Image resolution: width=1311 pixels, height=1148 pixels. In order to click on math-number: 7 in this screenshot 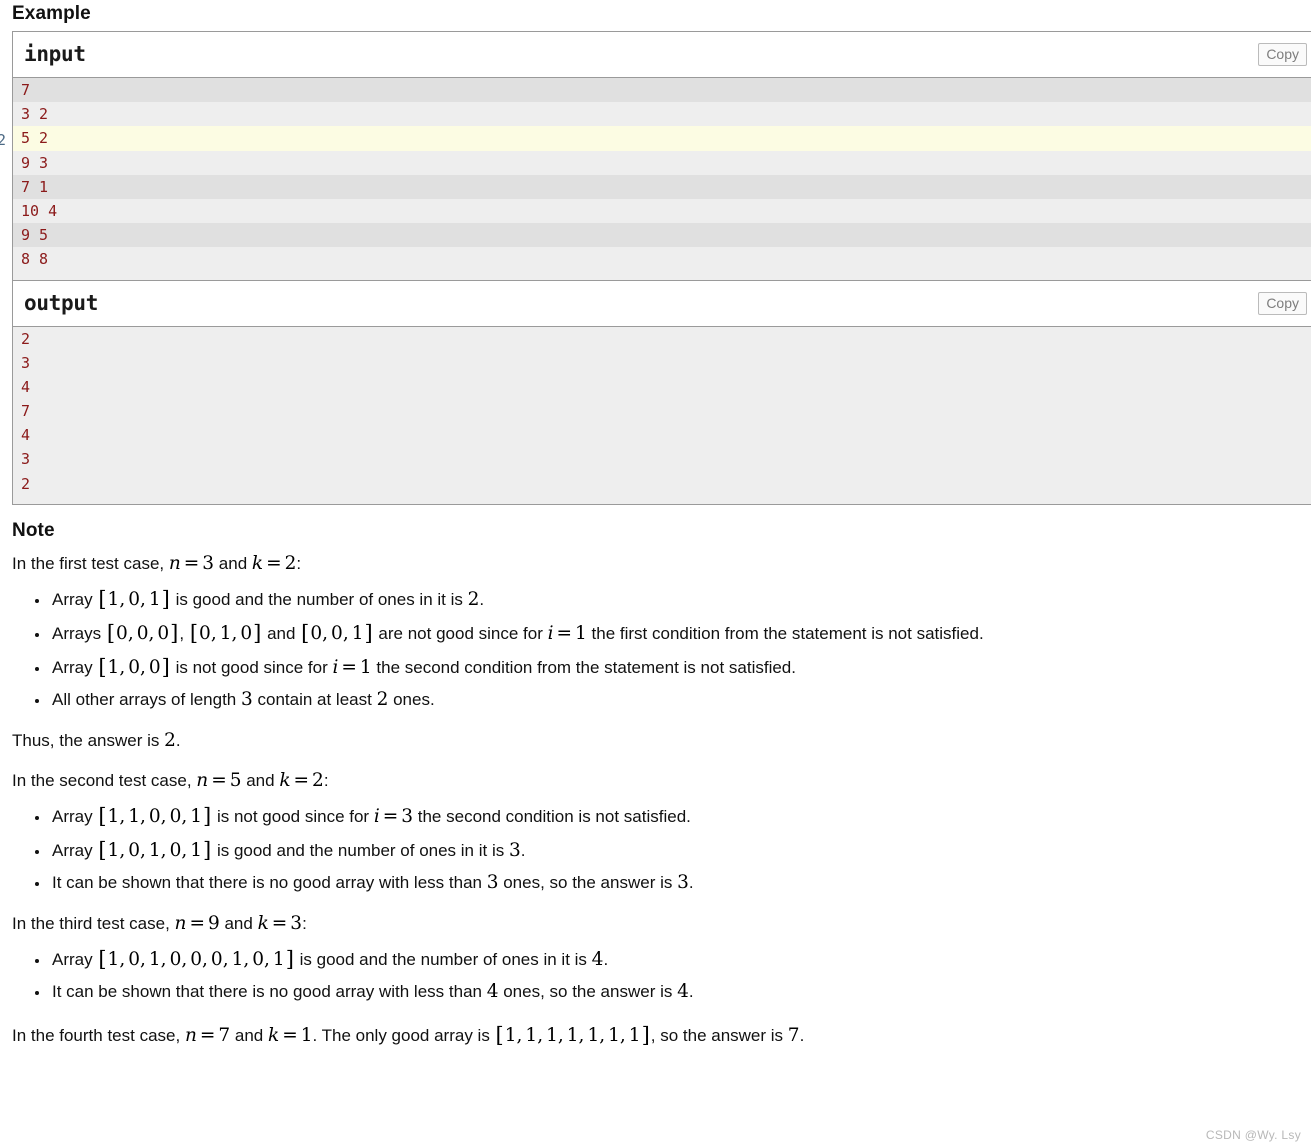, I will do `click(793, 1036)`.